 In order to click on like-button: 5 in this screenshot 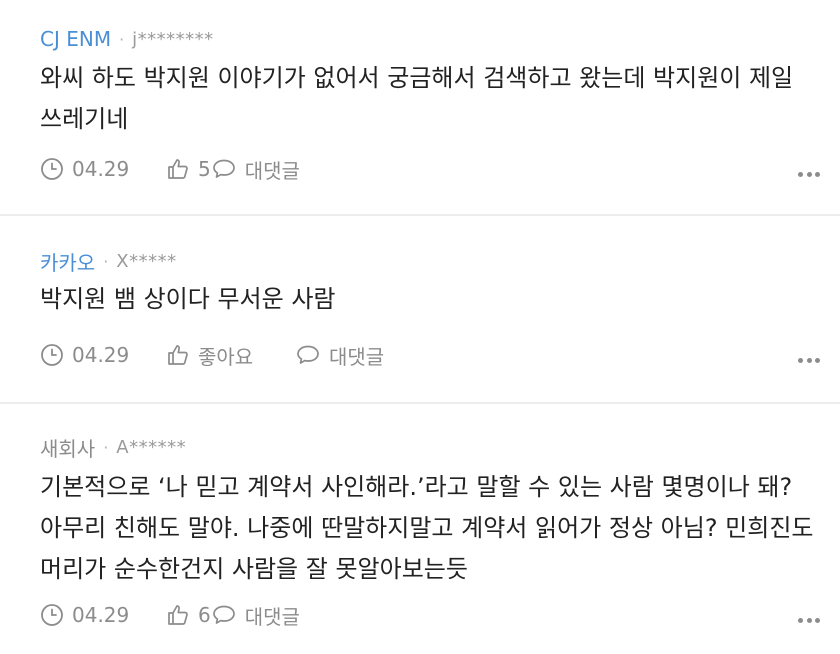, I will do `click(188, 169)`.